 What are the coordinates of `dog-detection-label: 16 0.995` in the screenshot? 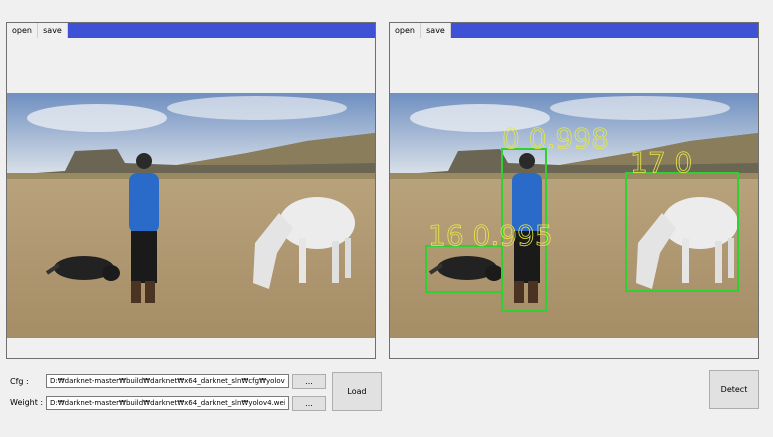 It's located at (490, 235).